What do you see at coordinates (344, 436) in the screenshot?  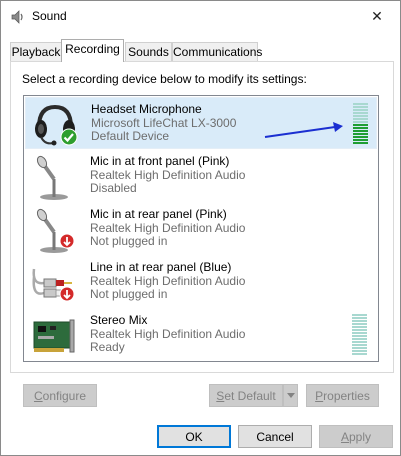 I see `apply-accel: A` at bounding box center [344, 436].